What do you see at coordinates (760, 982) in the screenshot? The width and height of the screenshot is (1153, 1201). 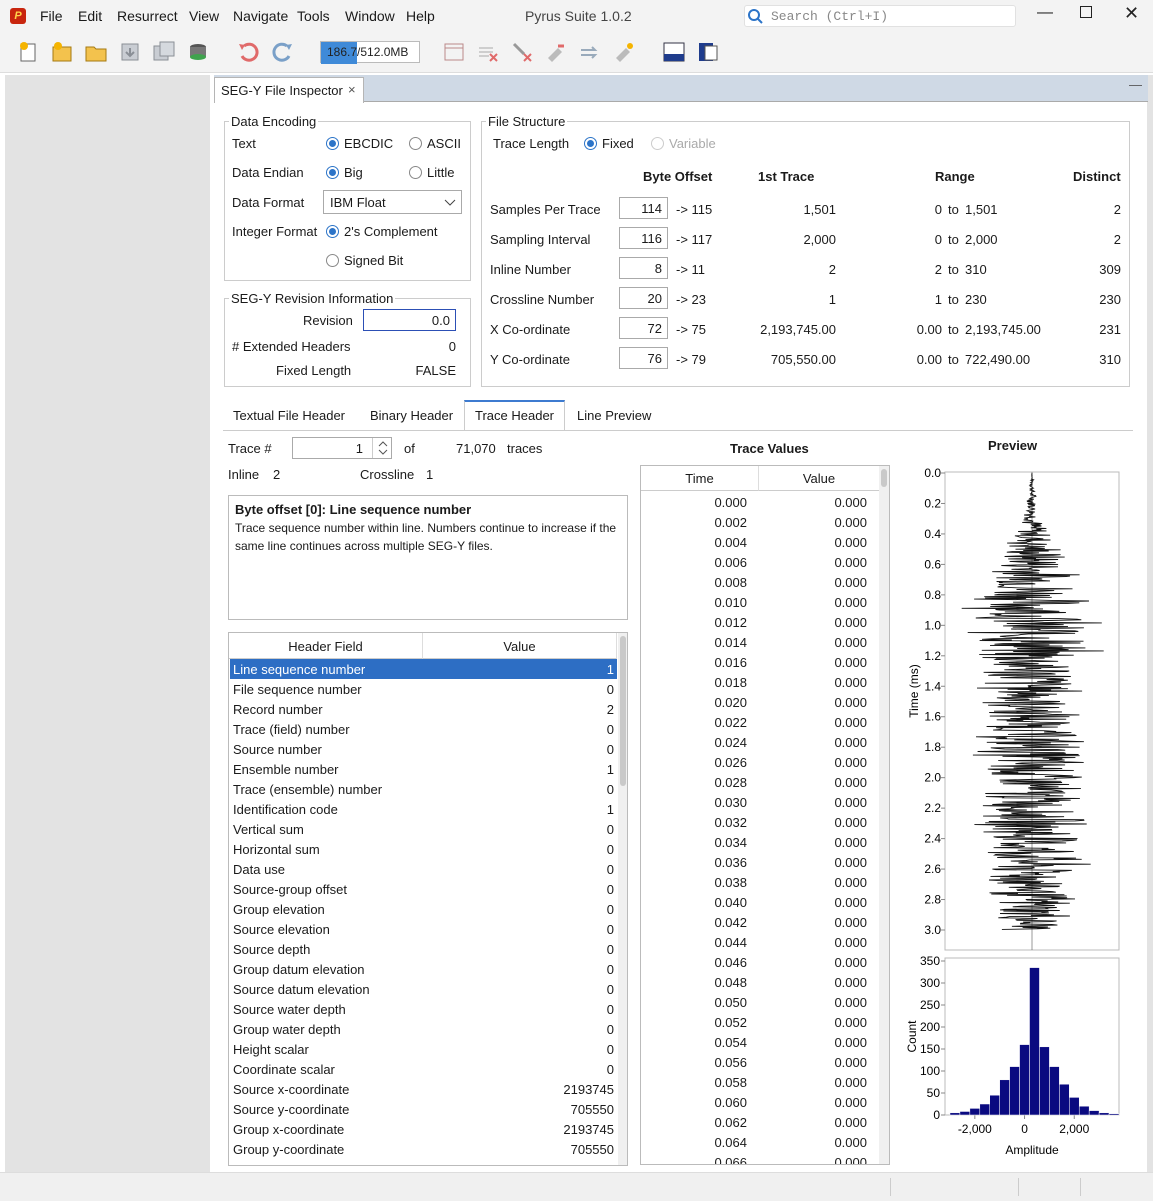 I see `table-row: 0.048 0.000` at bounding box center [760, 982].